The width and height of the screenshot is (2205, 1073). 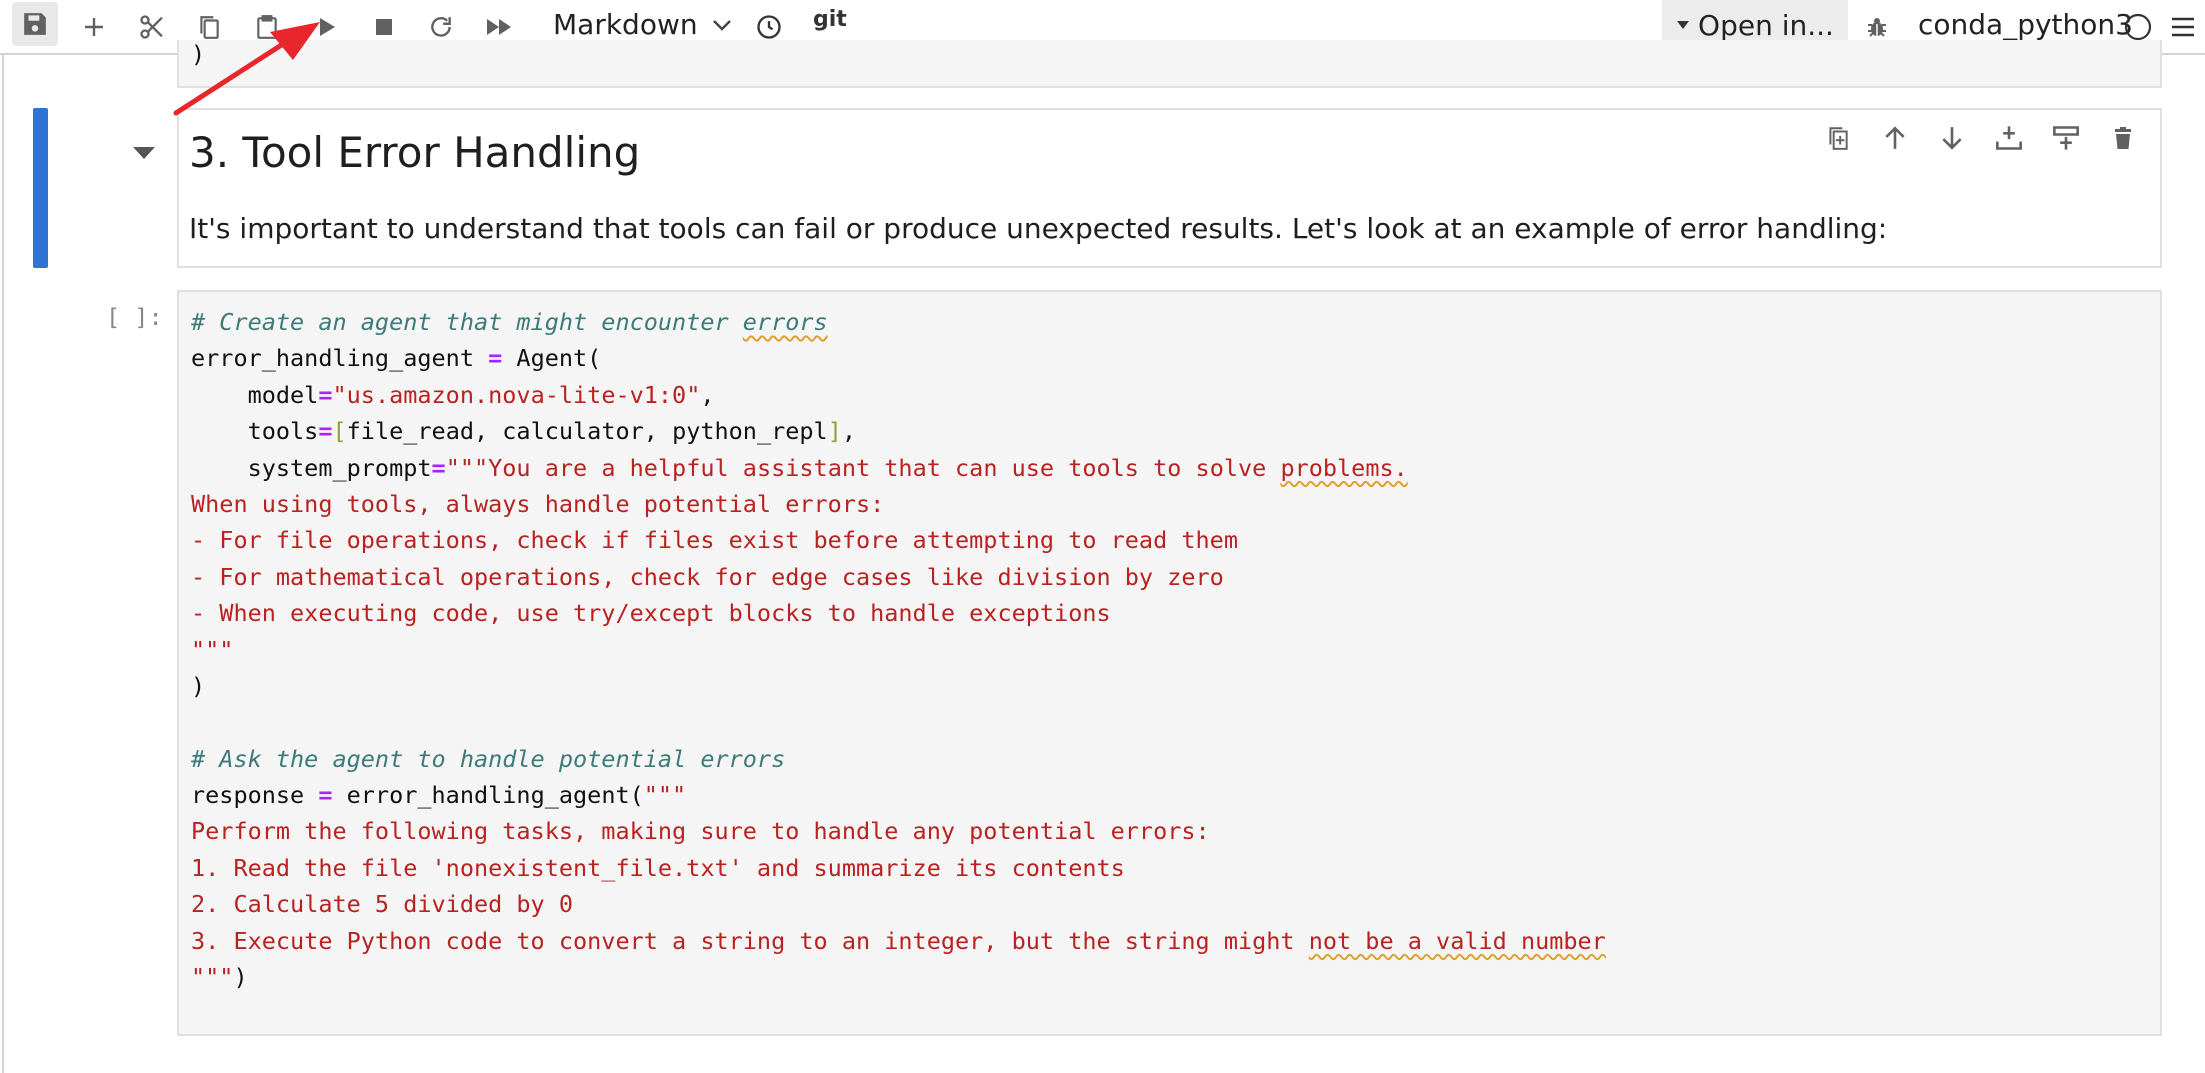 What do you see at coordinates (382, 904) in the screenshot?
I see `code-line: 2. Calculate 5 divided by 0` at bounding box center [382, 904].